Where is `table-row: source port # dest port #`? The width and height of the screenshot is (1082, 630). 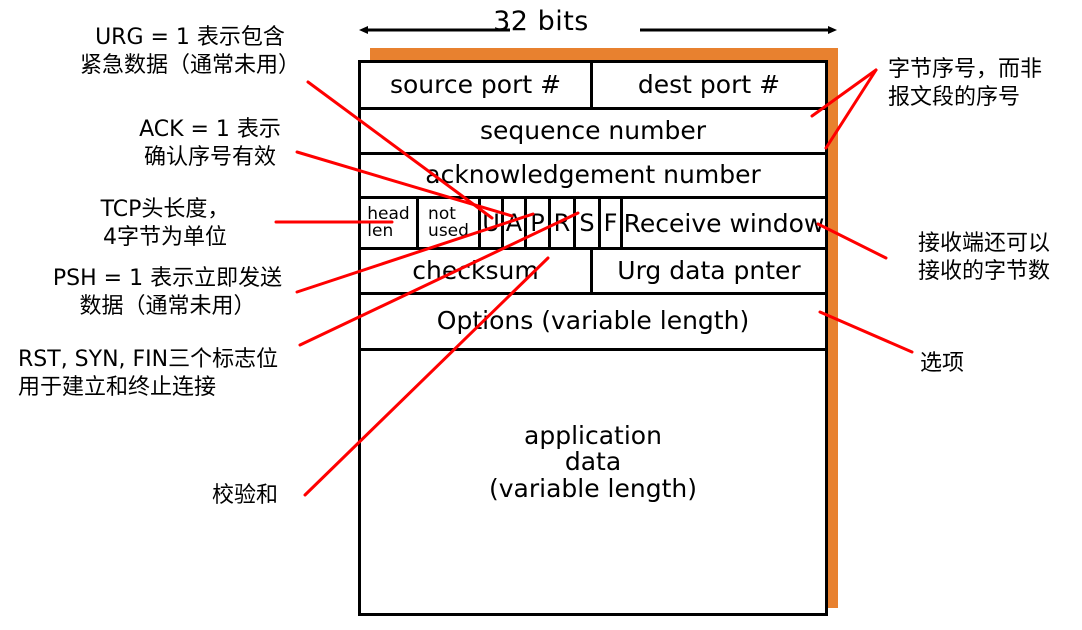
table-row: source port # dest port # is located at coordinates (593, 86).